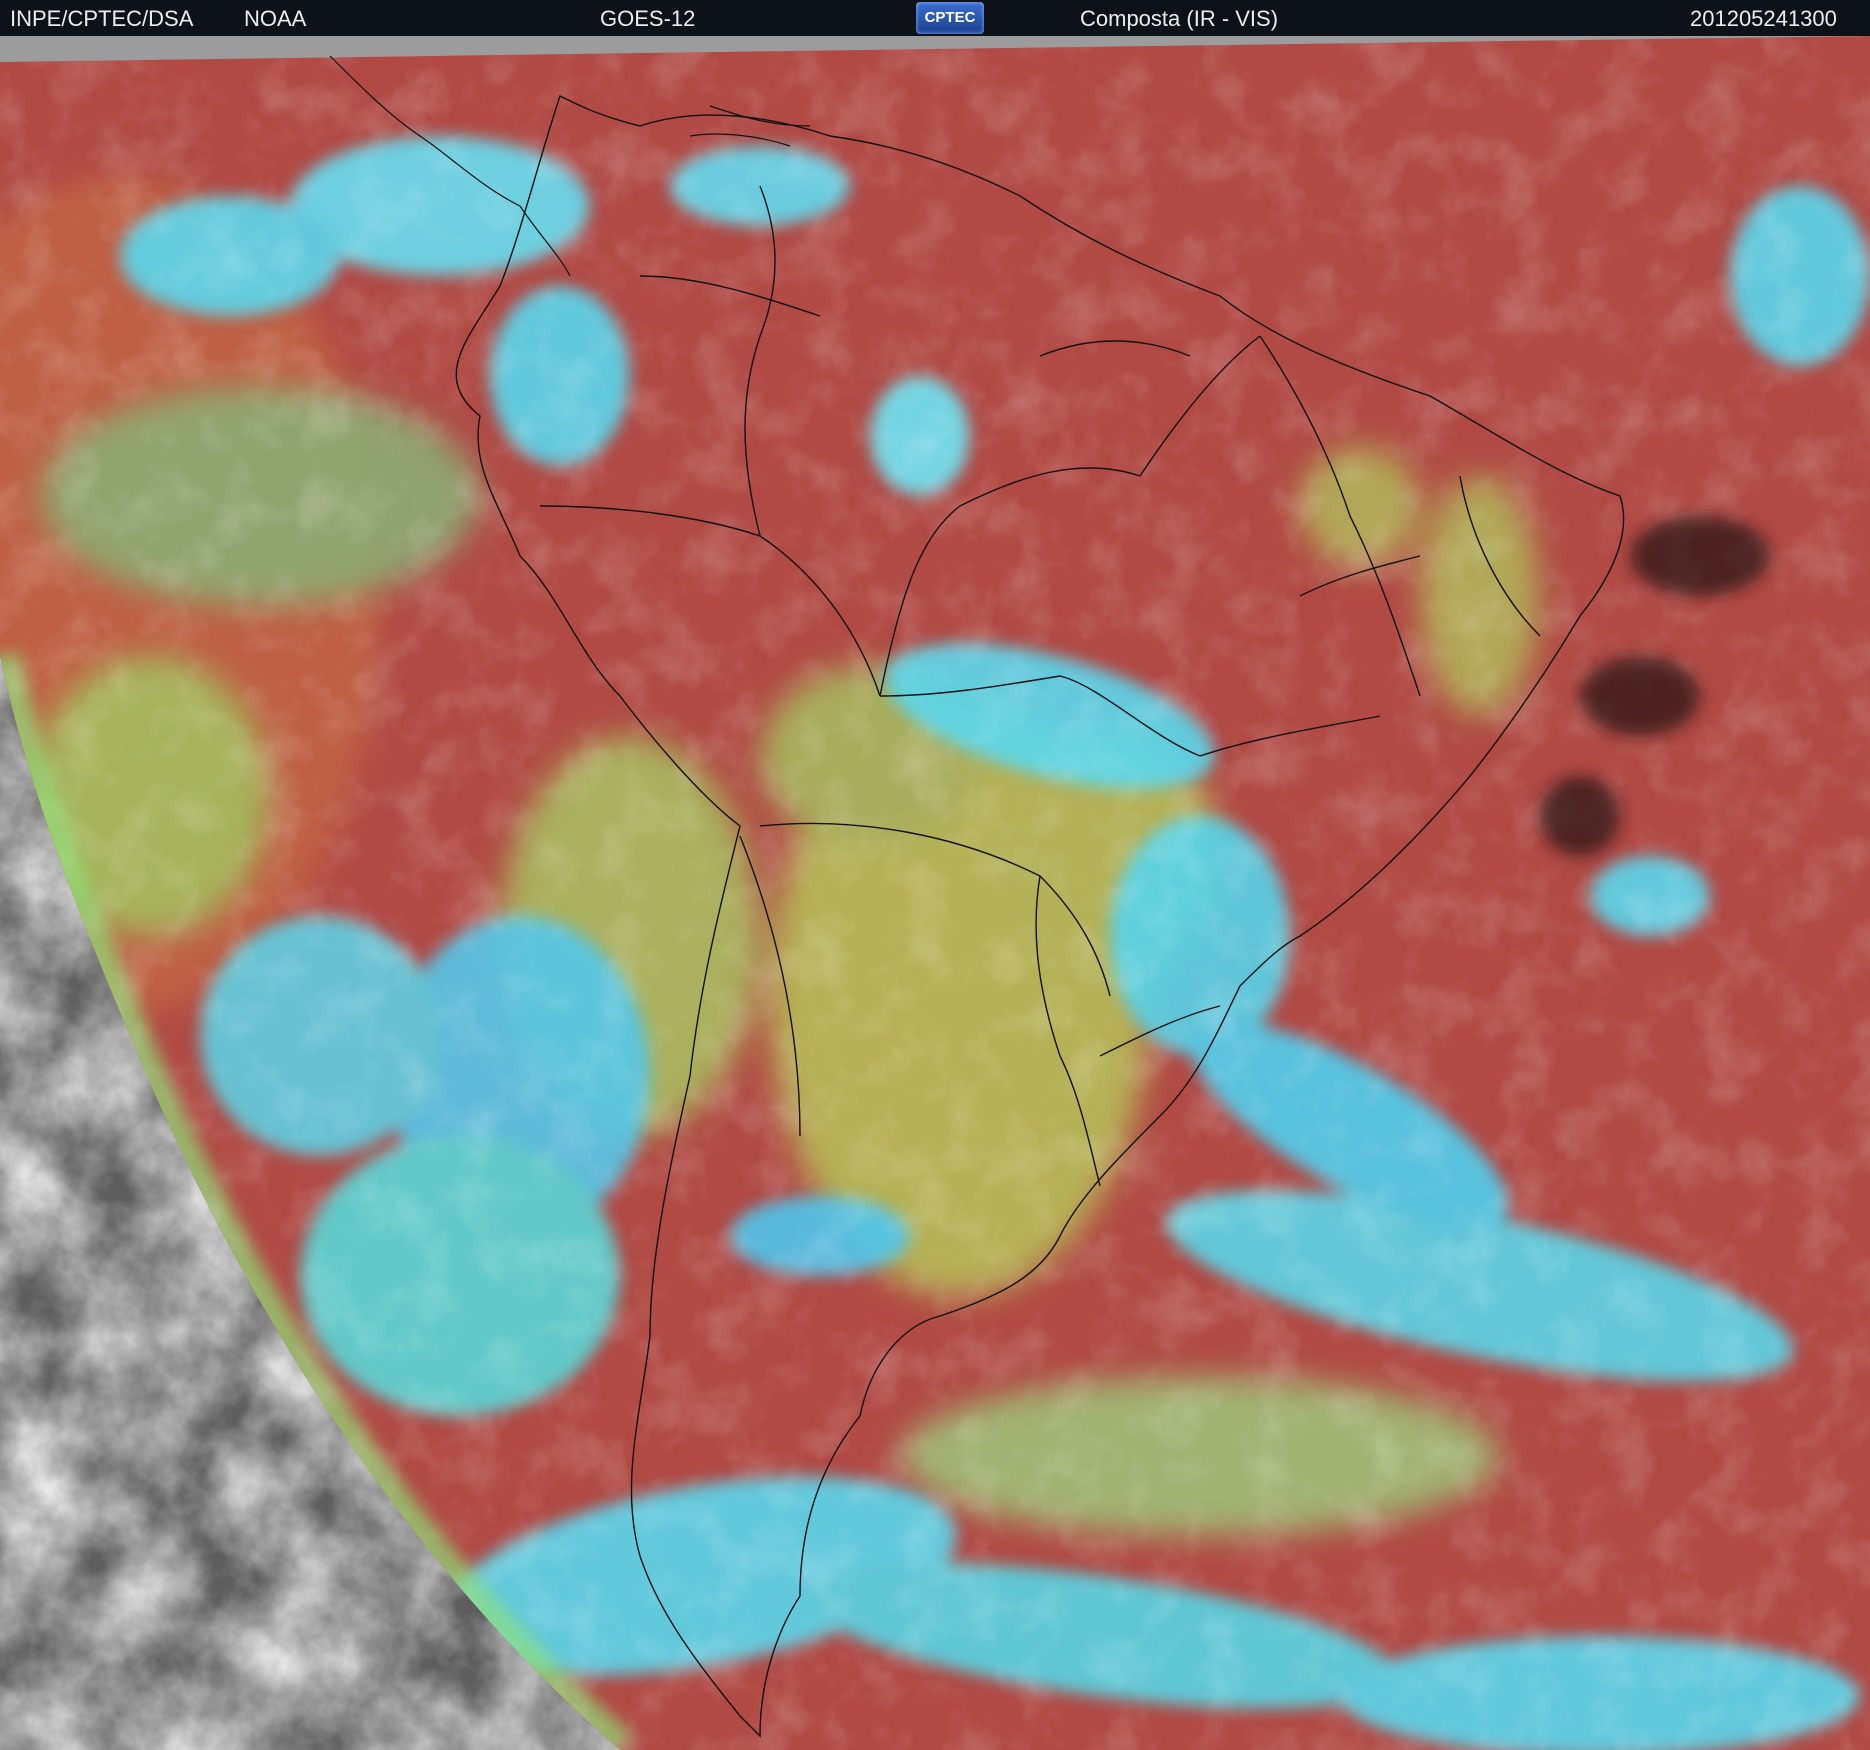 Image resolution: width=1870 pixels, height=1750 pixels. Describe the element at coordinates (648, 18) in the screenshot. I see `satellite-label: GOES-12` at that location.